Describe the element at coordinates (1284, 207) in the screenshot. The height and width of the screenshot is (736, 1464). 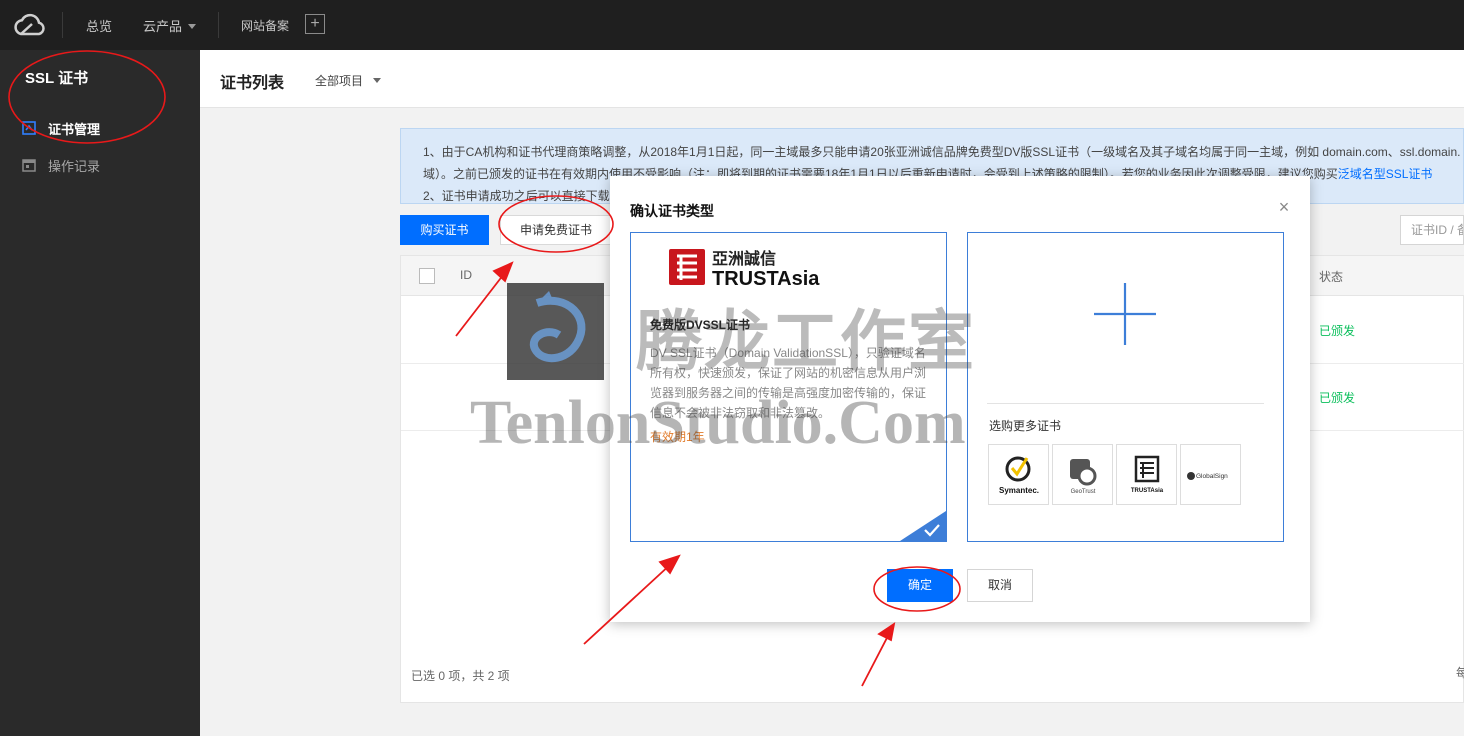
I see `close-icon: ×` at that location.